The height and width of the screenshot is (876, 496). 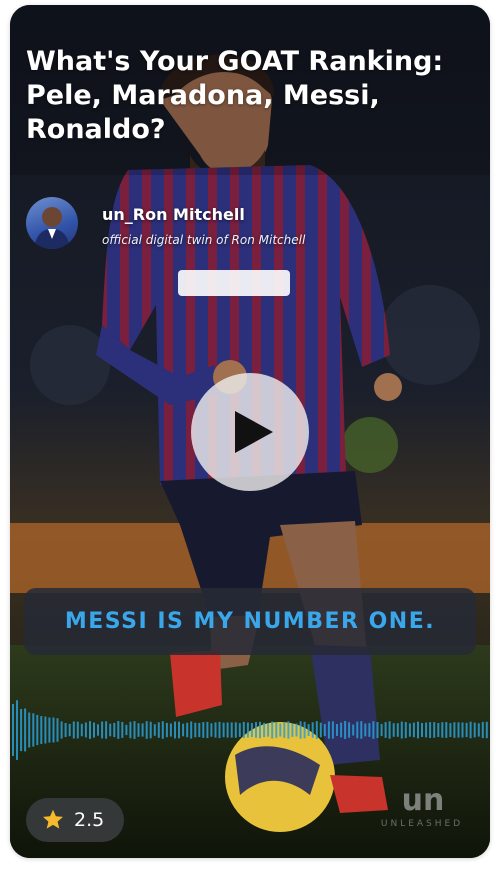 What do you see at coordinates (53, 819) in the screenshot?
I see `star-icon` at bounding box center [53, 819].